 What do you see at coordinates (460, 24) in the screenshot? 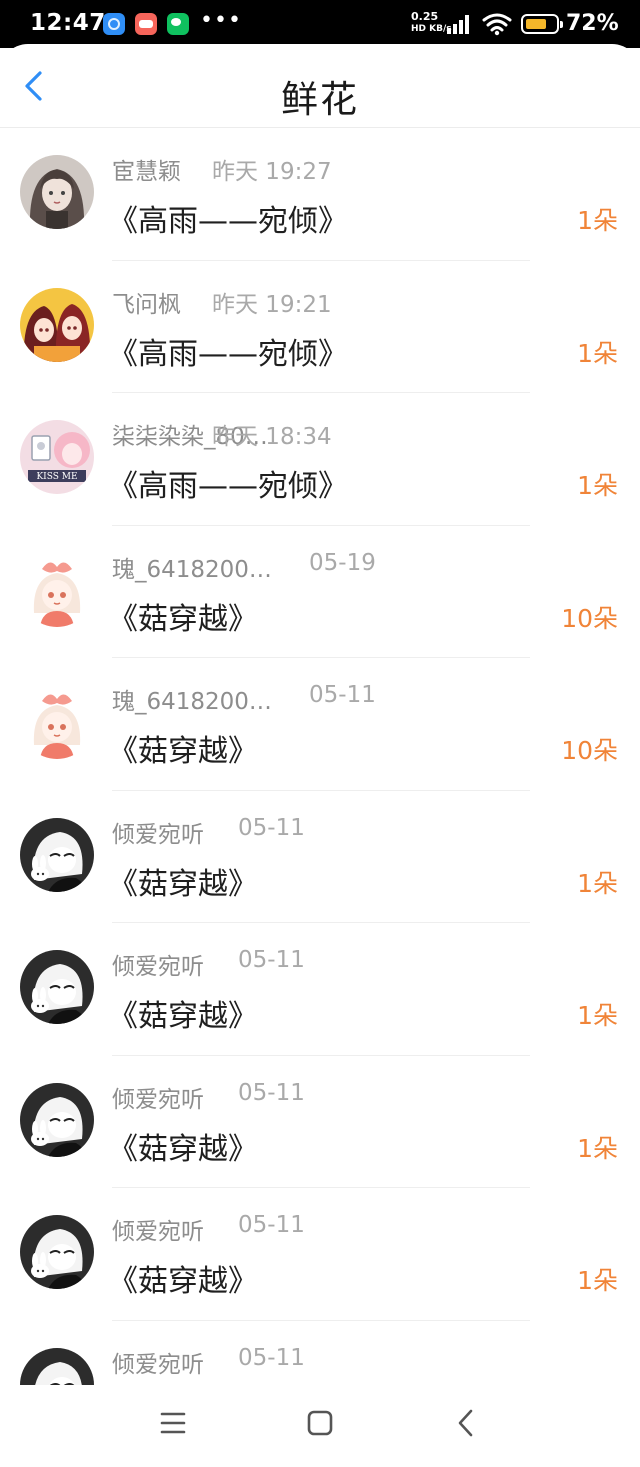
I see `signal-icon` at bounding box center [460, 24].